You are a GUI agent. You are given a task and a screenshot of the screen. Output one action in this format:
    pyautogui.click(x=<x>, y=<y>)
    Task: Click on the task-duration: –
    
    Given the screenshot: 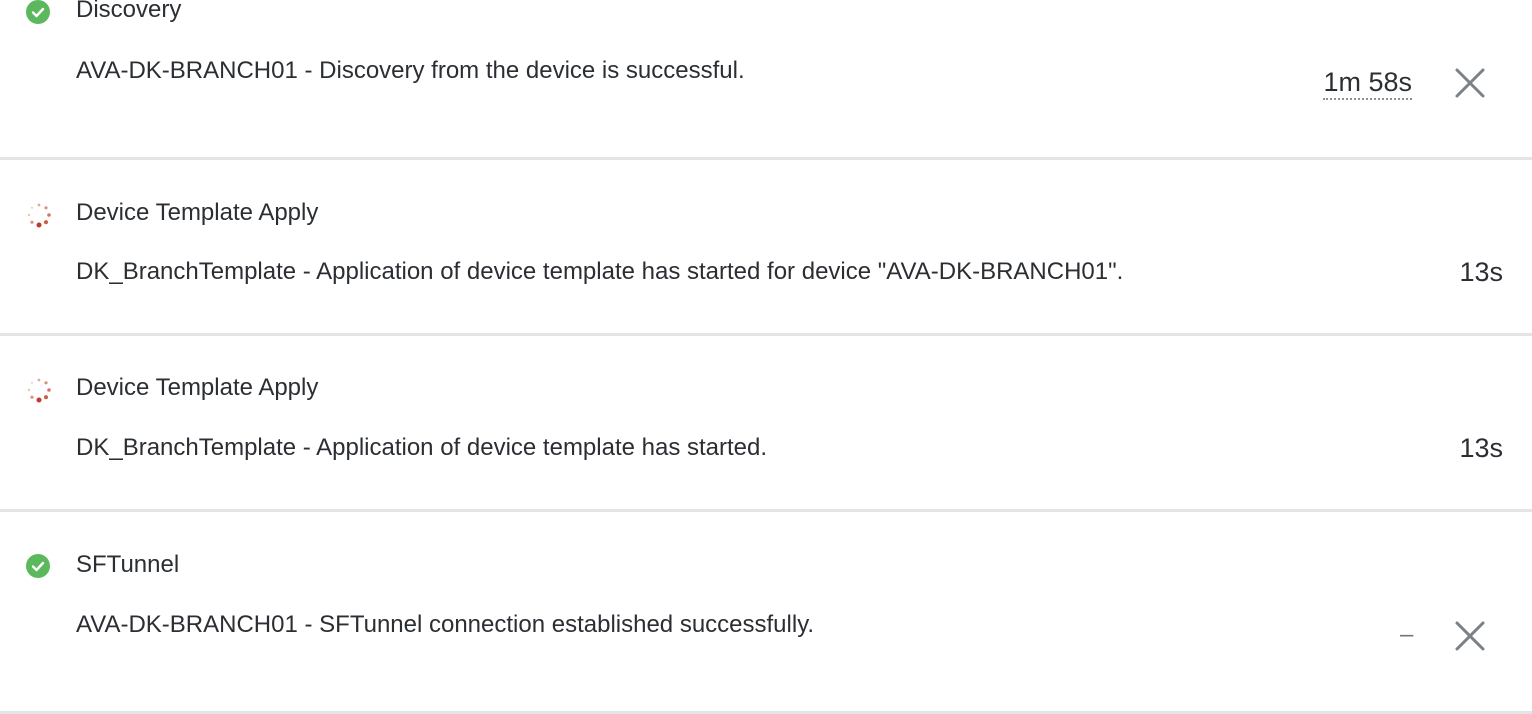 What is the action you would take?
    pyautogui.click(x=1407, y=634)
    